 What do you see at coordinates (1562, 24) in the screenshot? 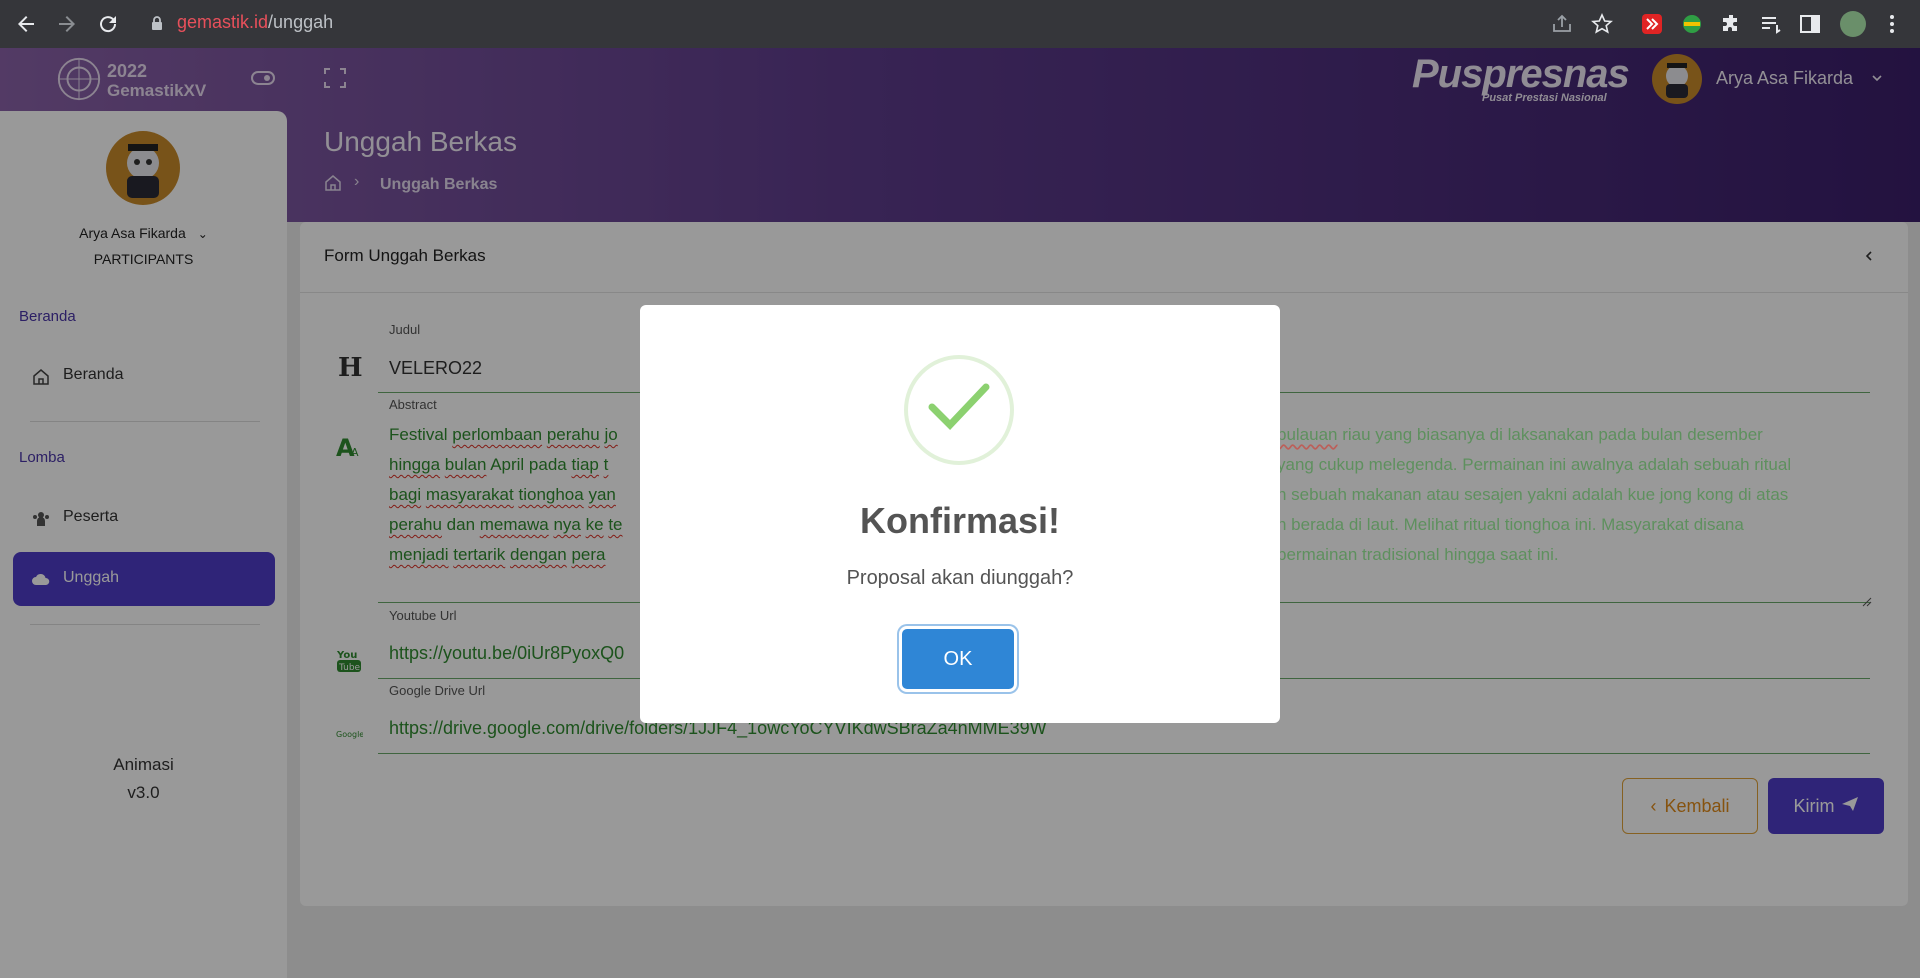
I see `share-icon` at bounding box center [1562, 24].